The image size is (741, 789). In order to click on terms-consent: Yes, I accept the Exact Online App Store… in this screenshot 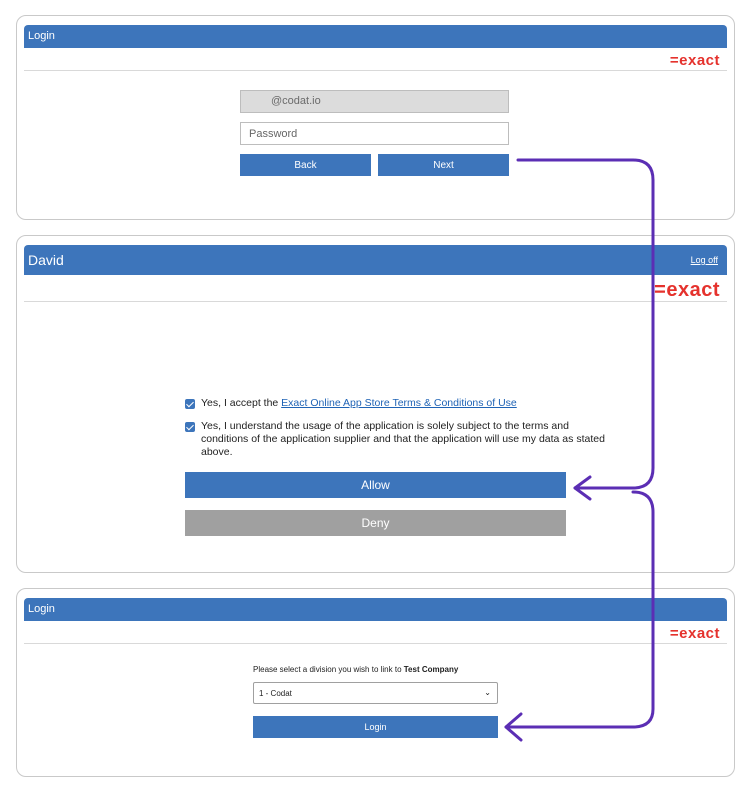, I will do `click(359, 403)`.